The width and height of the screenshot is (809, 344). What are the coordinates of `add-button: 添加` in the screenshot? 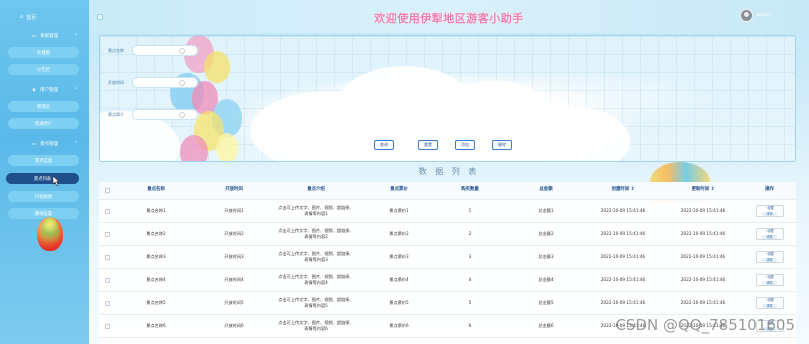 It's located at (465, 145).